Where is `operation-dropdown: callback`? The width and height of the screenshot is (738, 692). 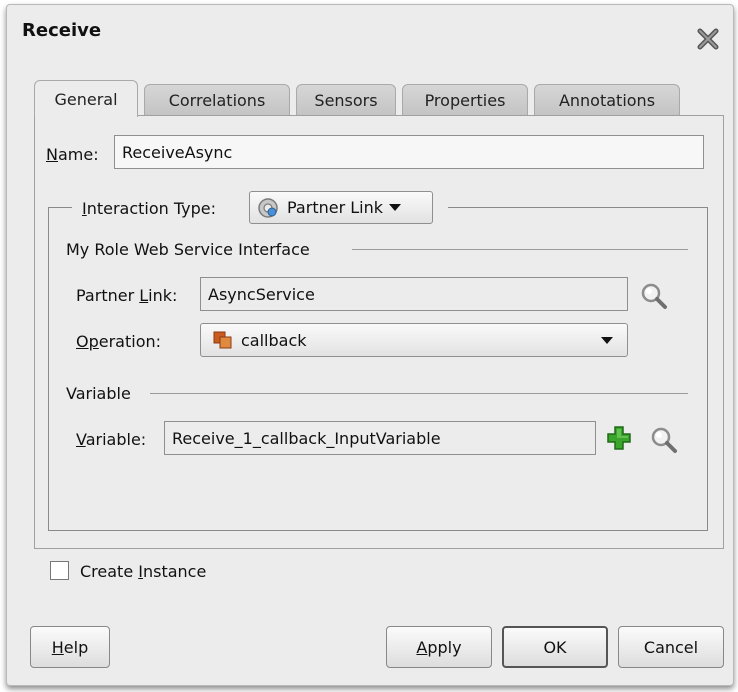 operation-dropdown: callback is located at coordinates (414, 340).